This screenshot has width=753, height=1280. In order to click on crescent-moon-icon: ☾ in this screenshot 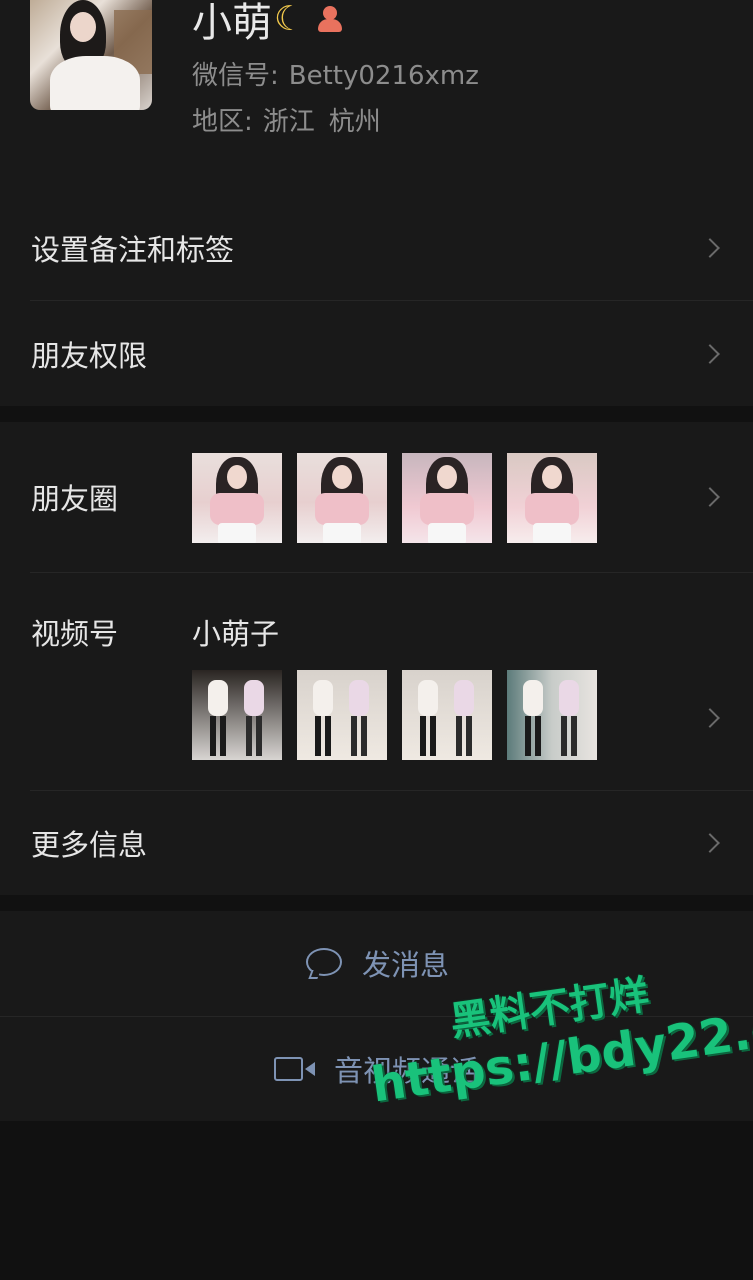, I will do `click(289, 19)`.